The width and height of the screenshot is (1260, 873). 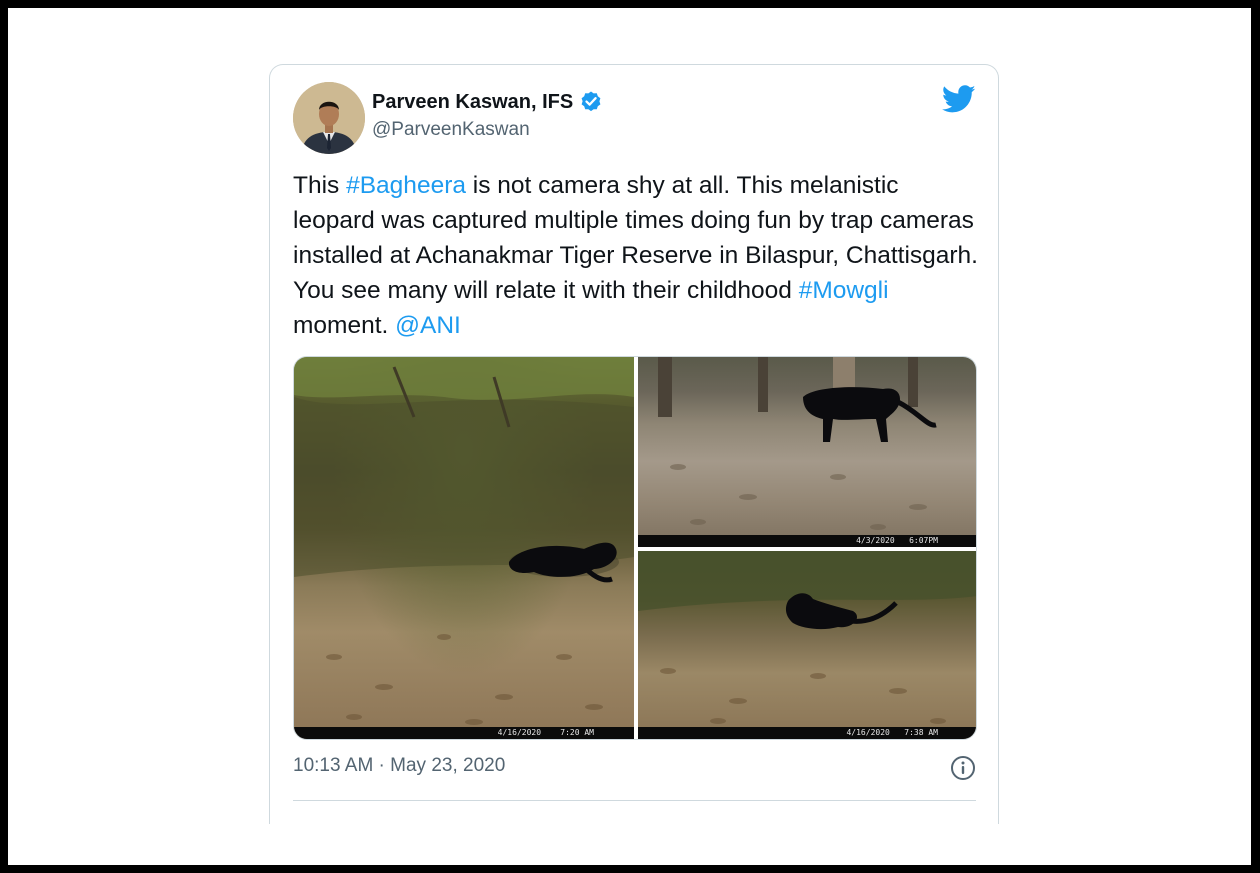 What do you see at coordinates (344, 325) in the screenshot?
I see `tweet-text-segment: moment.` at bounding box center [344, 325].